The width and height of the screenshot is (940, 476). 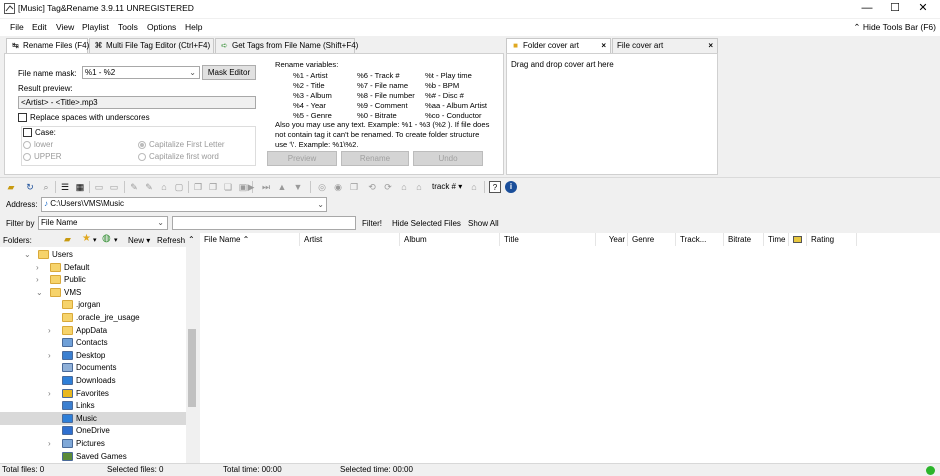 I want to click on tree-item: ⌄ VMS, so click(x=93, y=292).